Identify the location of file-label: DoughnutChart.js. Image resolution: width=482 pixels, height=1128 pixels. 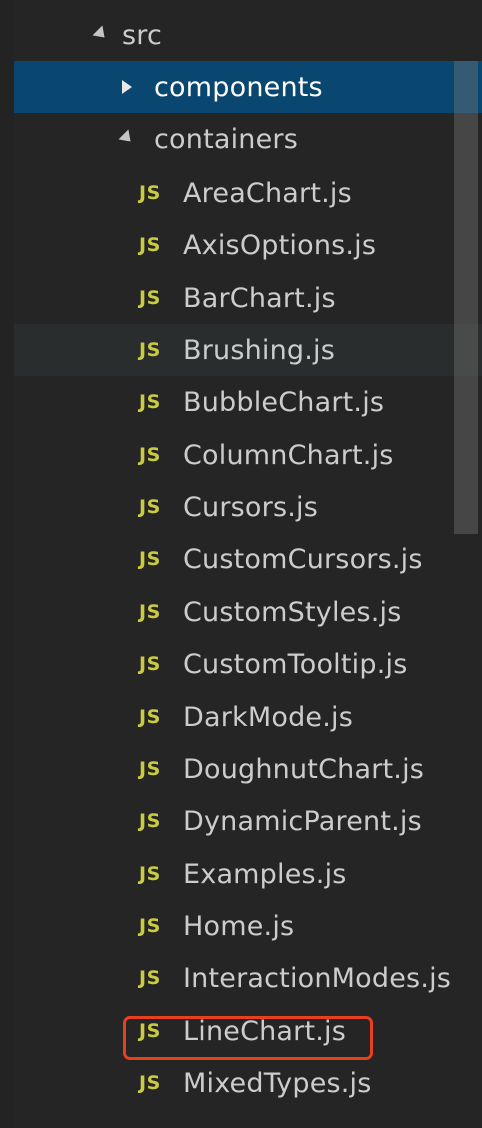
(304, 769).